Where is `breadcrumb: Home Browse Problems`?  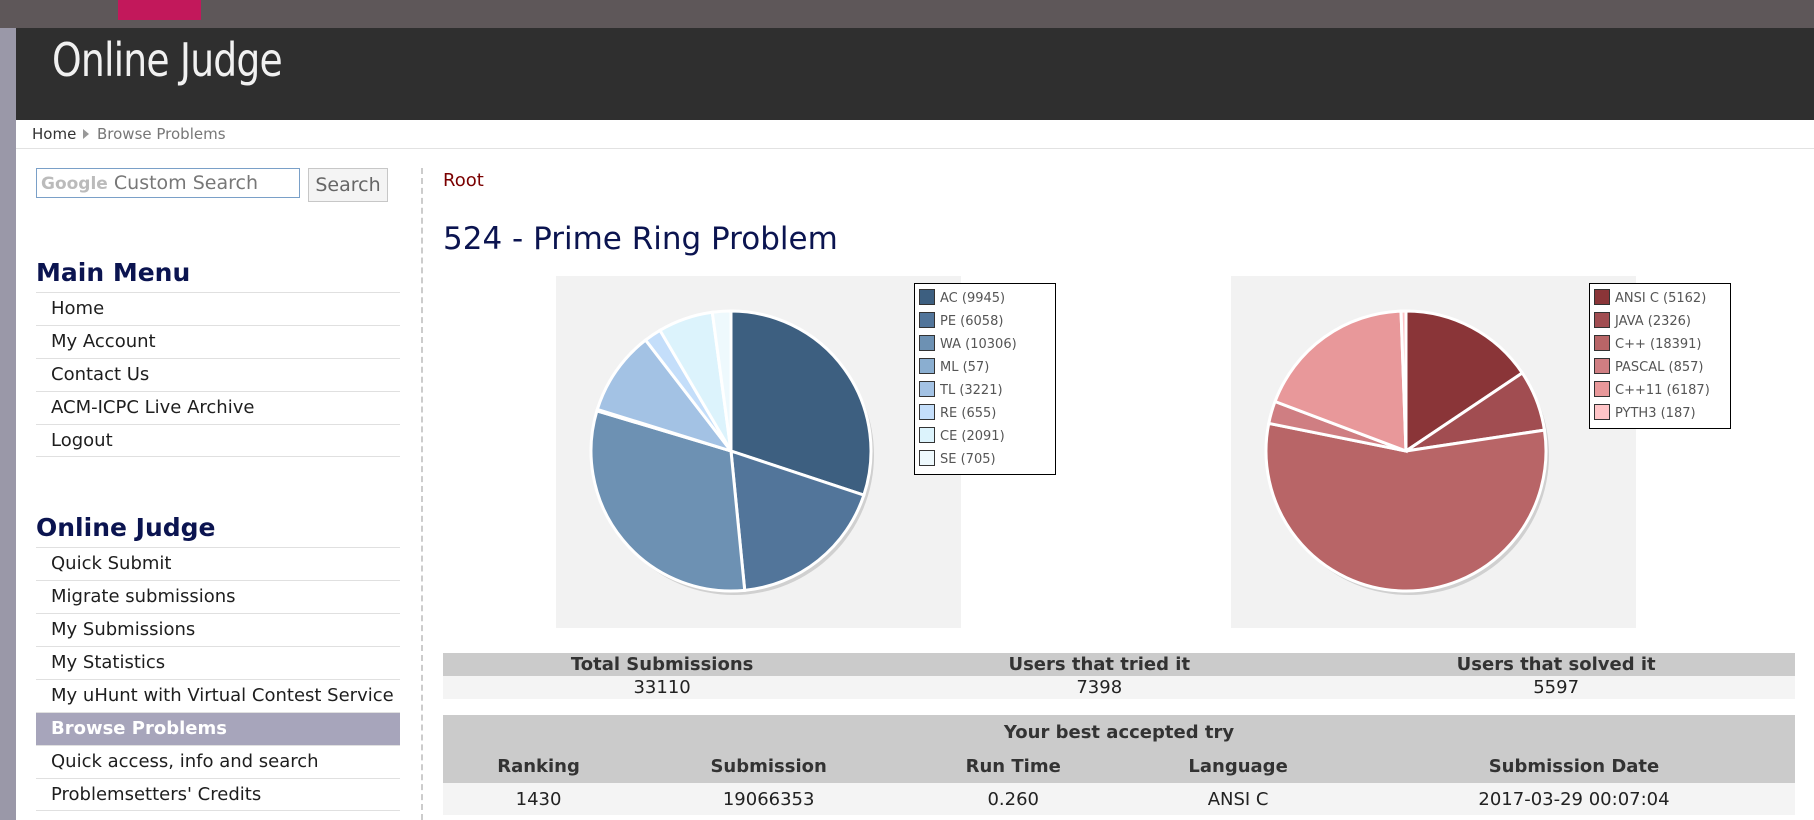
breadcrumb: Home Browse Problems is located at coordinates (915, 134).